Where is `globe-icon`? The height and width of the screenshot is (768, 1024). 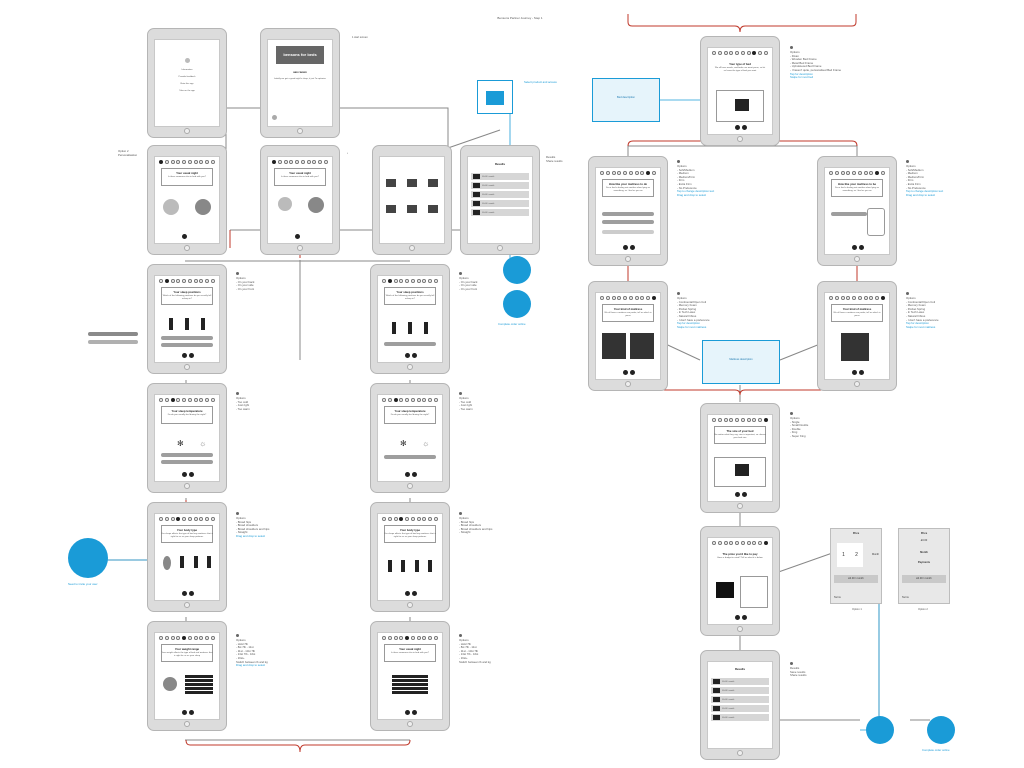 globe-icon is located at coordinates (517, 304).